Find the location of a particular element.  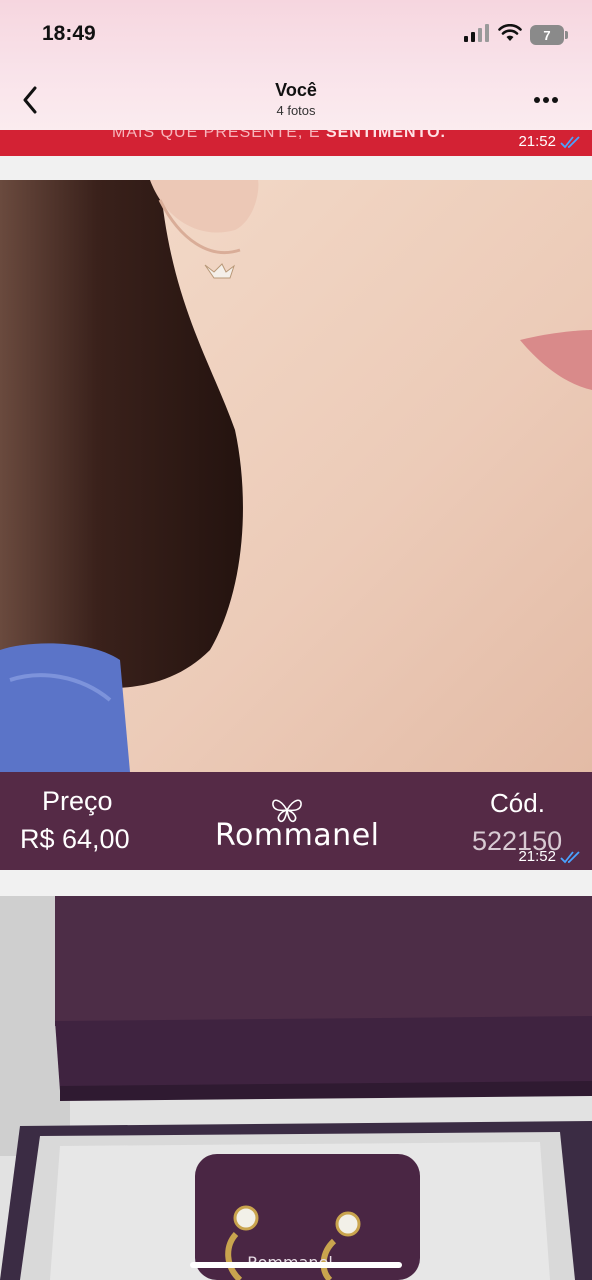

battery-icon: 7 is located at coordinates (549, 35).